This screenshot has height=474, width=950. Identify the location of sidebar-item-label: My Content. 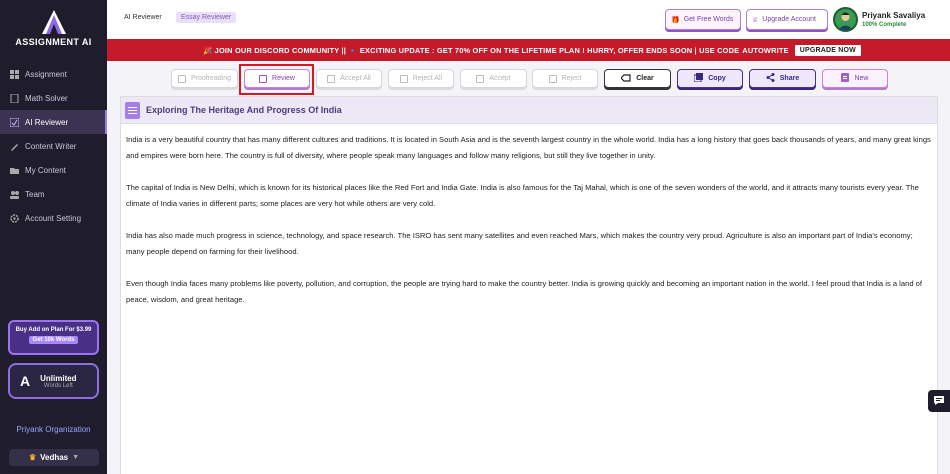
(45, 170).